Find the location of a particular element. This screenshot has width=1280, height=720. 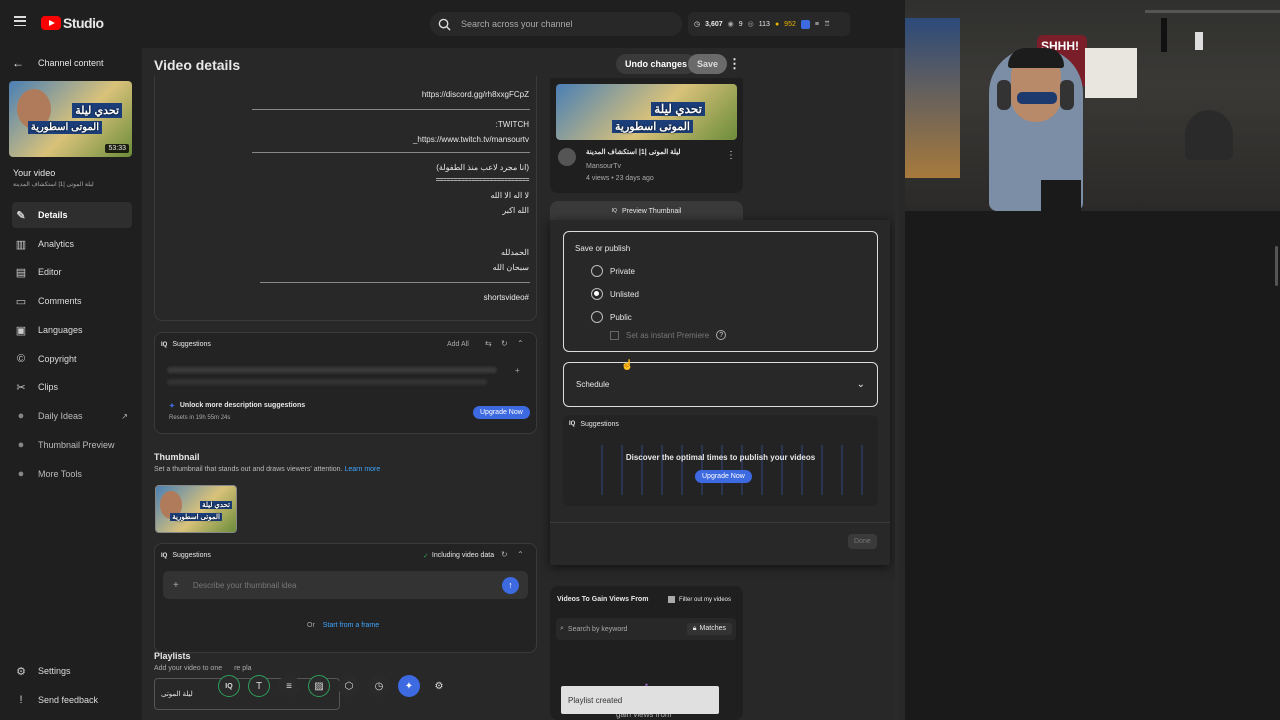

youtube-logo-icon is located at coordinates (51, 23).